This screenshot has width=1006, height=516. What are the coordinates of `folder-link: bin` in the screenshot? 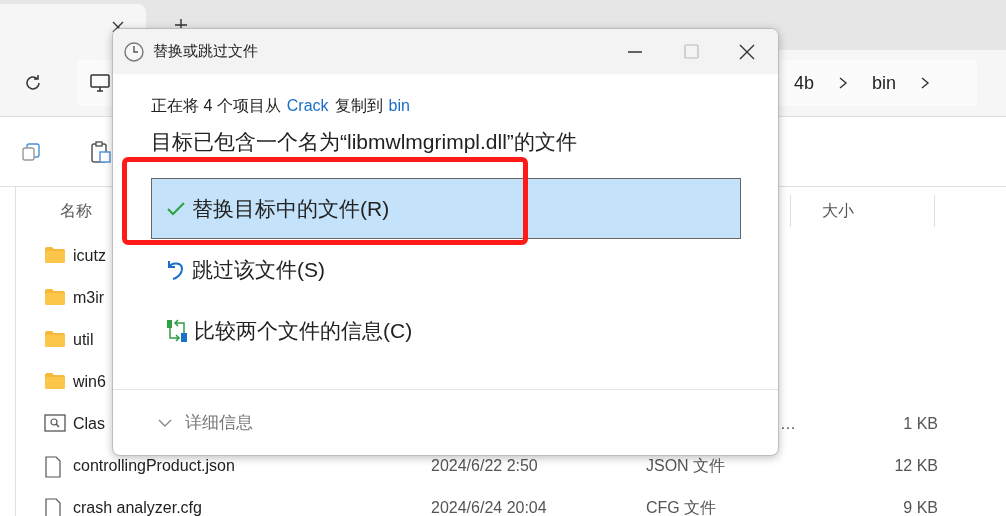 It's located at (399, 106).